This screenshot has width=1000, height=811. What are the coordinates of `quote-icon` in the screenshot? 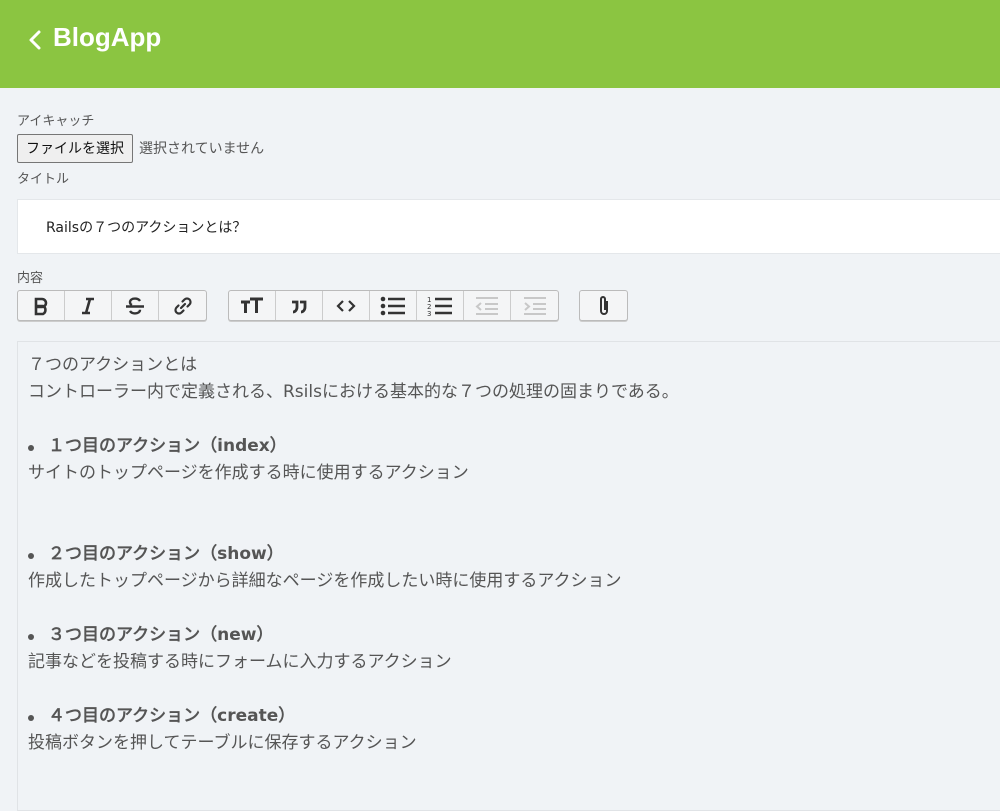 It's located at (299, 306).